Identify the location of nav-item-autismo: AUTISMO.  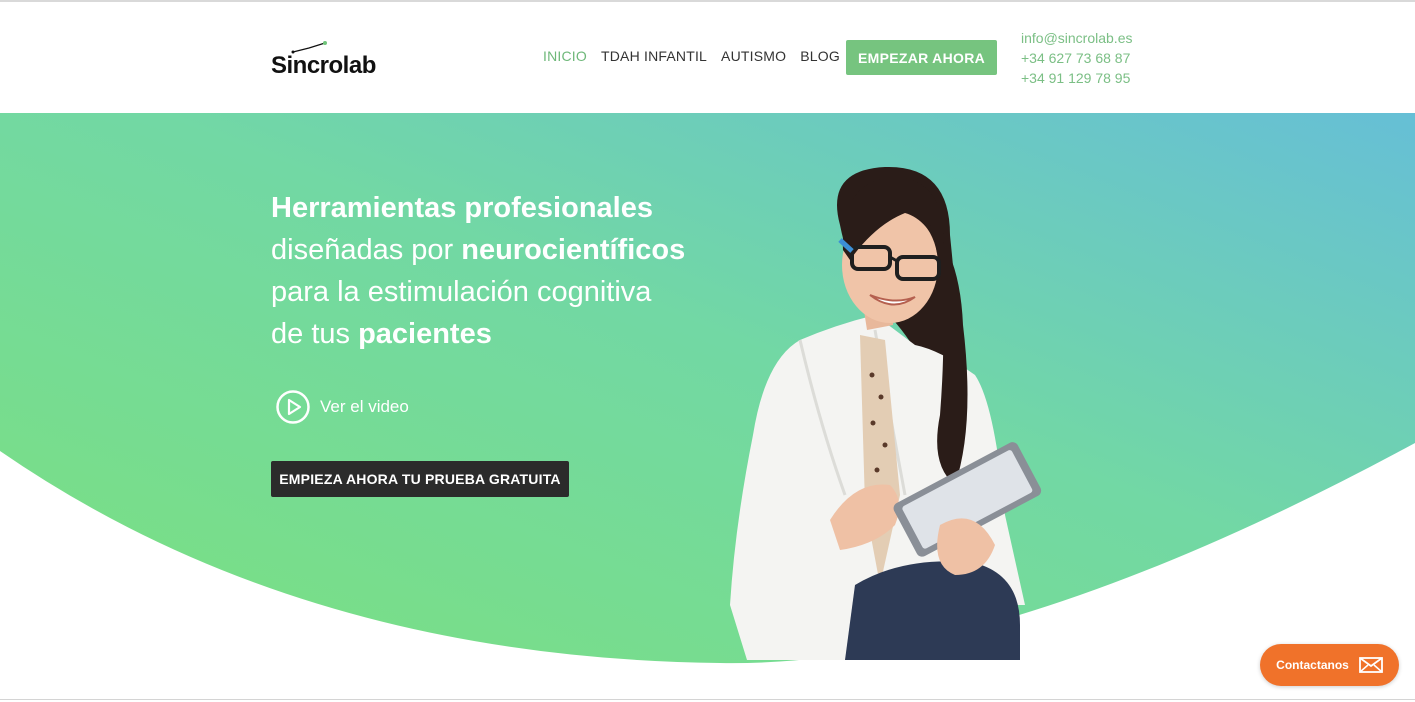
(753, 56).